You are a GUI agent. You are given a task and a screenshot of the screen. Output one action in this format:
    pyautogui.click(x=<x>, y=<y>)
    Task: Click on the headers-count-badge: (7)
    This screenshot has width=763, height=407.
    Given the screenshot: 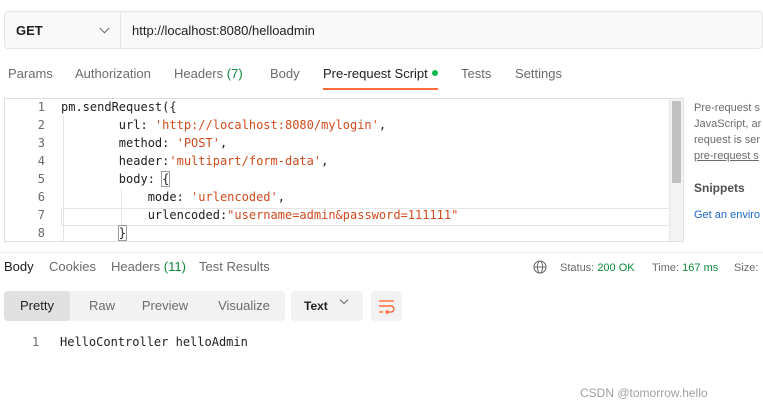 What is the action you would take?
    pyautogui.click(x=234, y=73)
    